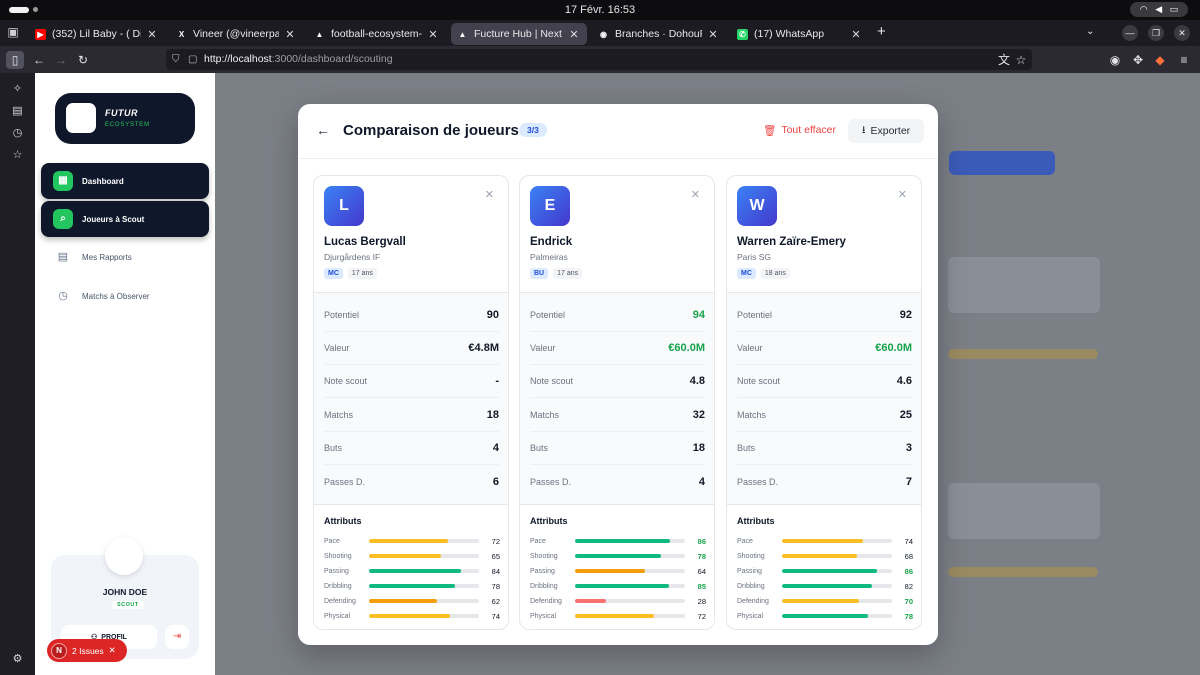  Describe the element at coordinates (17, 659) in the screenshot. I see `settings-gear-icon: ⚙` at that location.